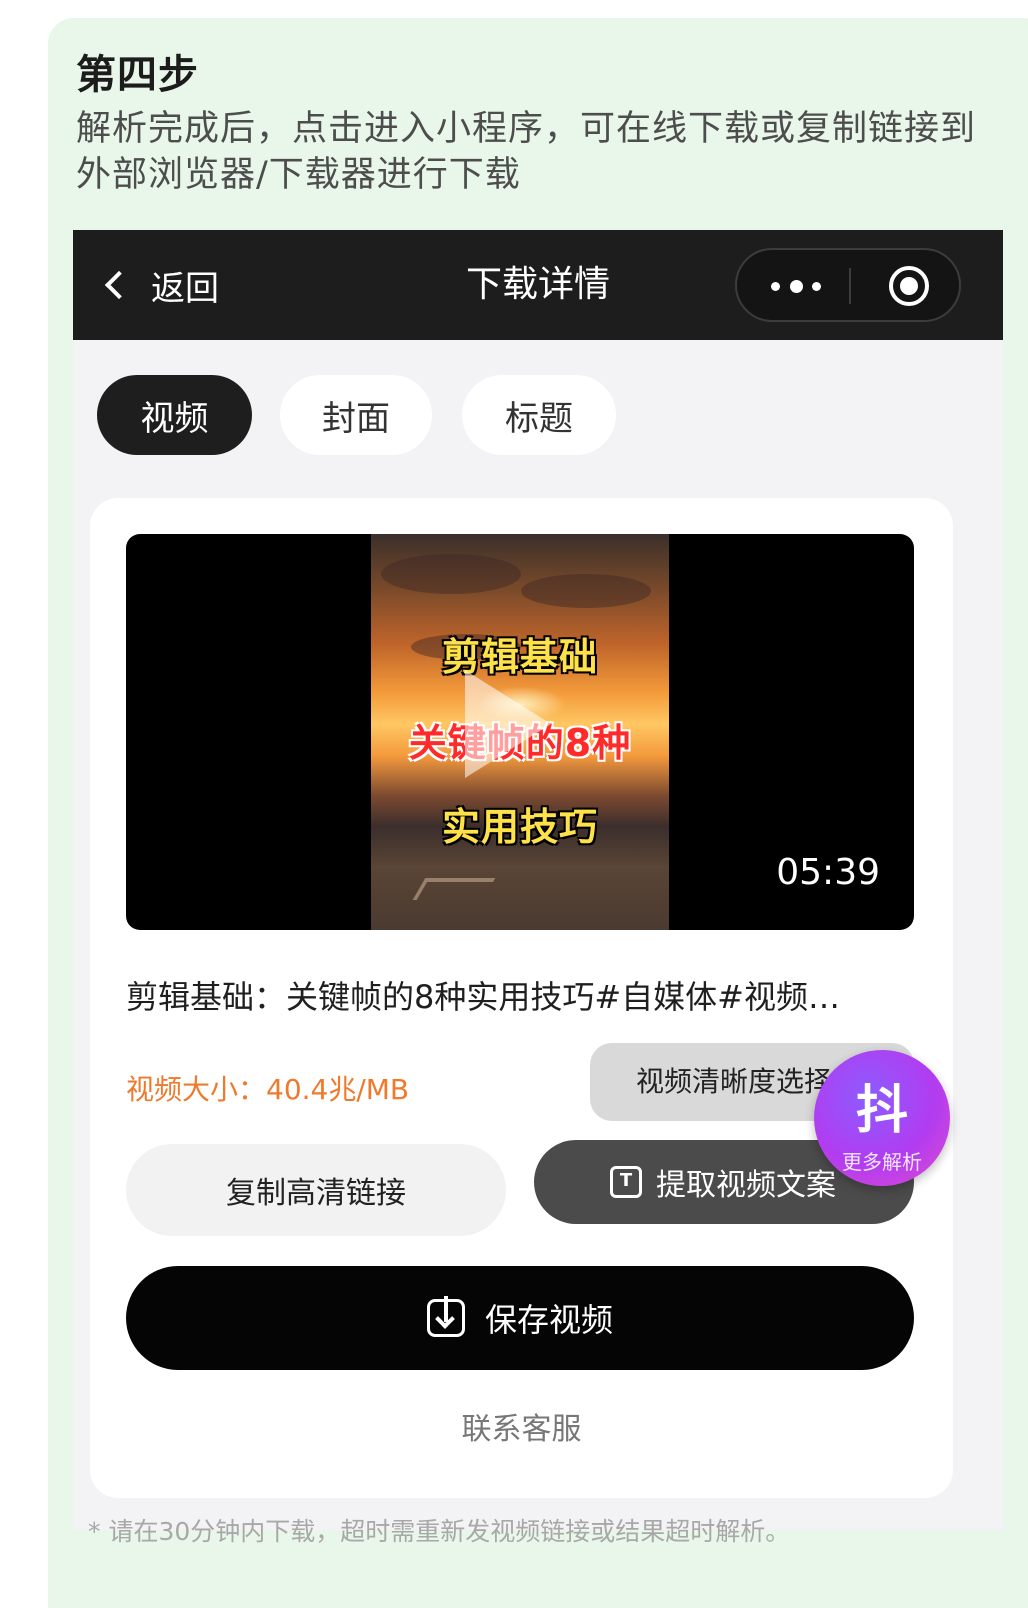 The image size is (1028, 1608). I want to click on play-icon, so click(508, 724).